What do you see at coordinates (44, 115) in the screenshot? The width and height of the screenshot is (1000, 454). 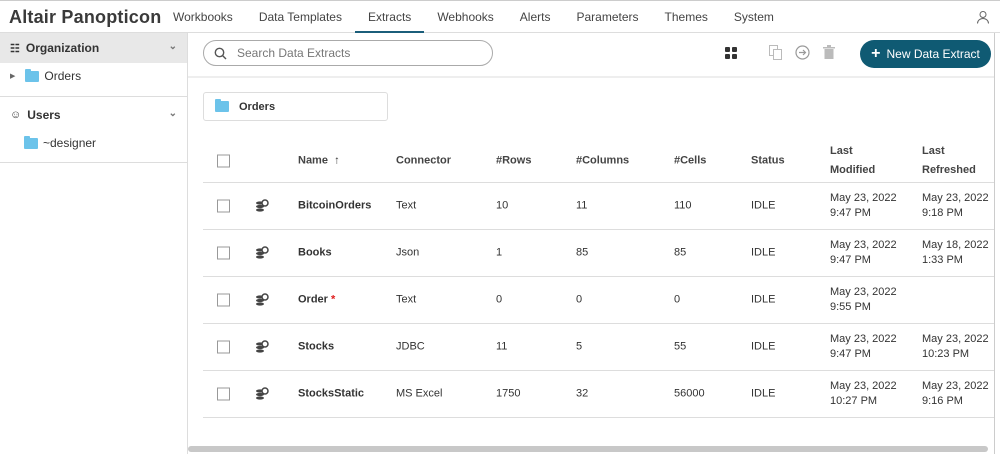 I see `users-label: Users` at bounding box center [44, 115].